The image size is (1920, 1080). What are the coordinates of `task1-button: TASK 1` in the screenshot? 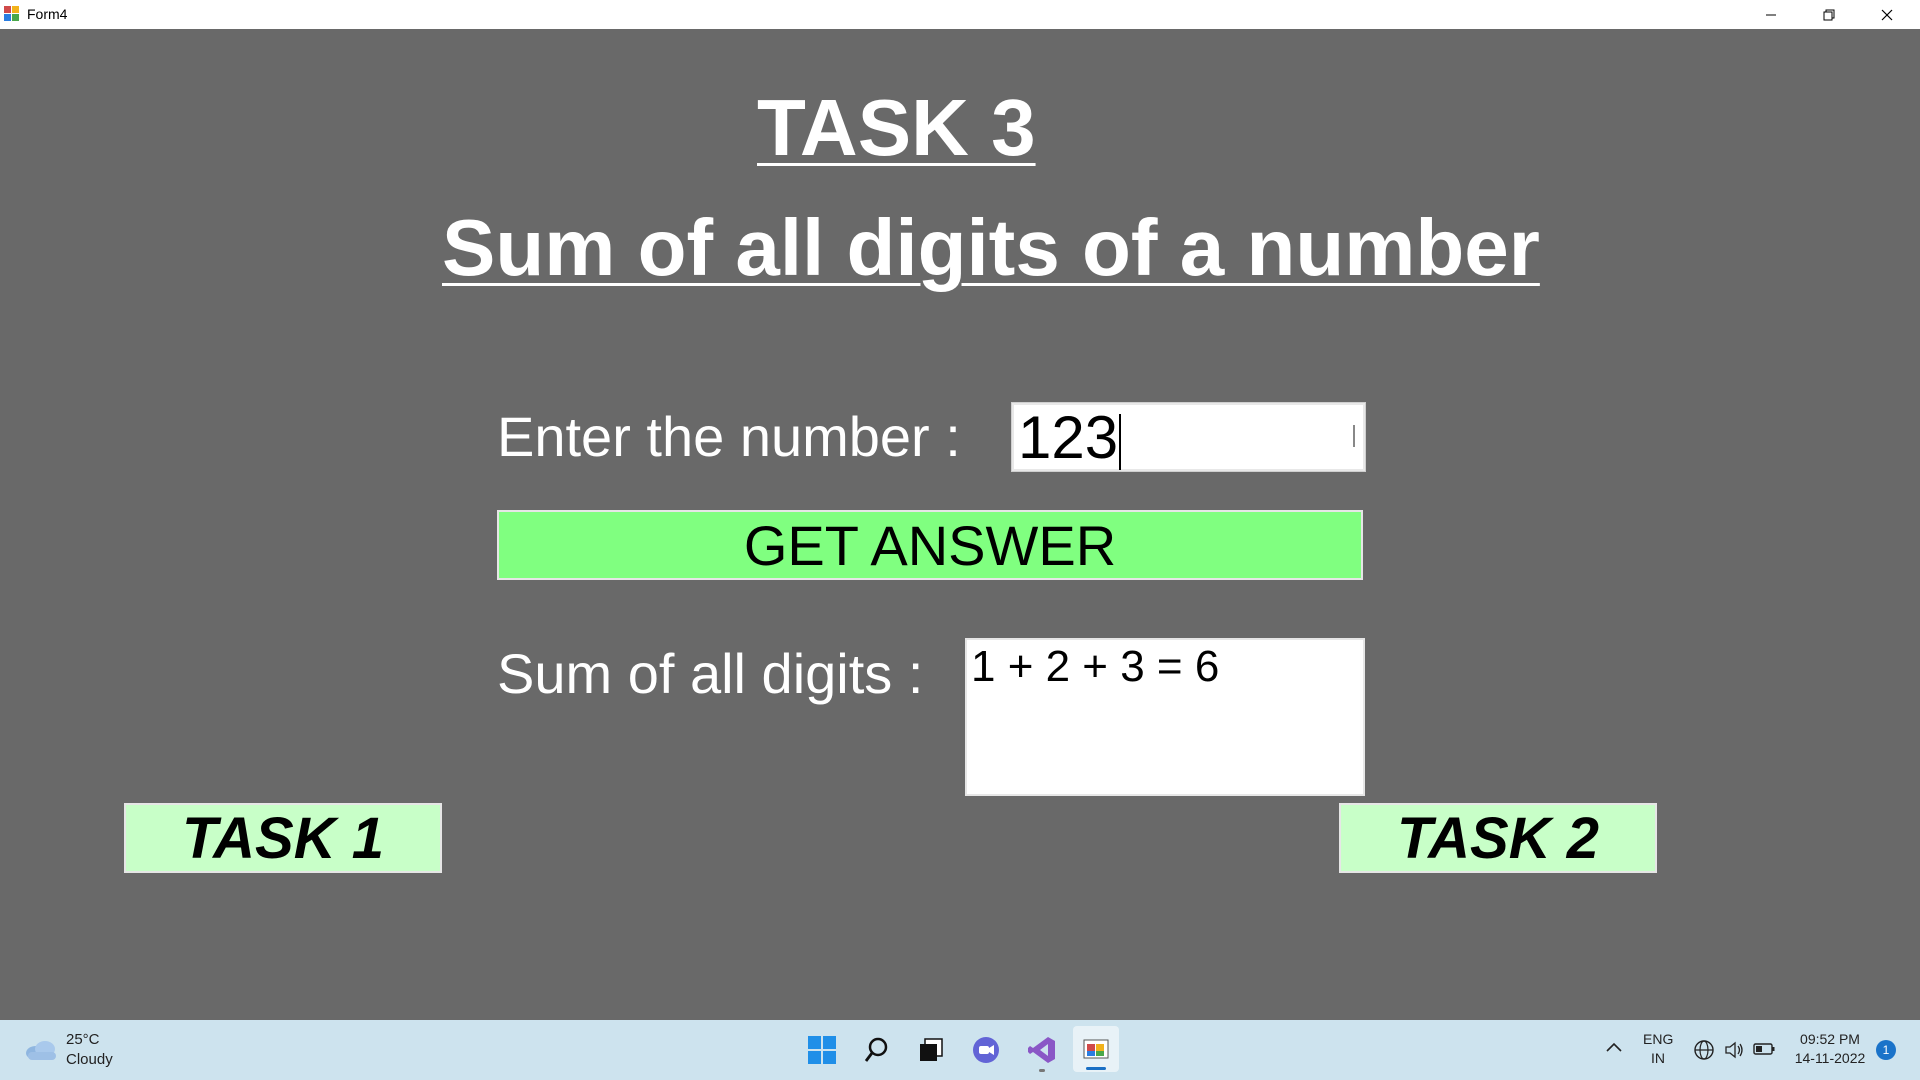 It's located at (283, 838).